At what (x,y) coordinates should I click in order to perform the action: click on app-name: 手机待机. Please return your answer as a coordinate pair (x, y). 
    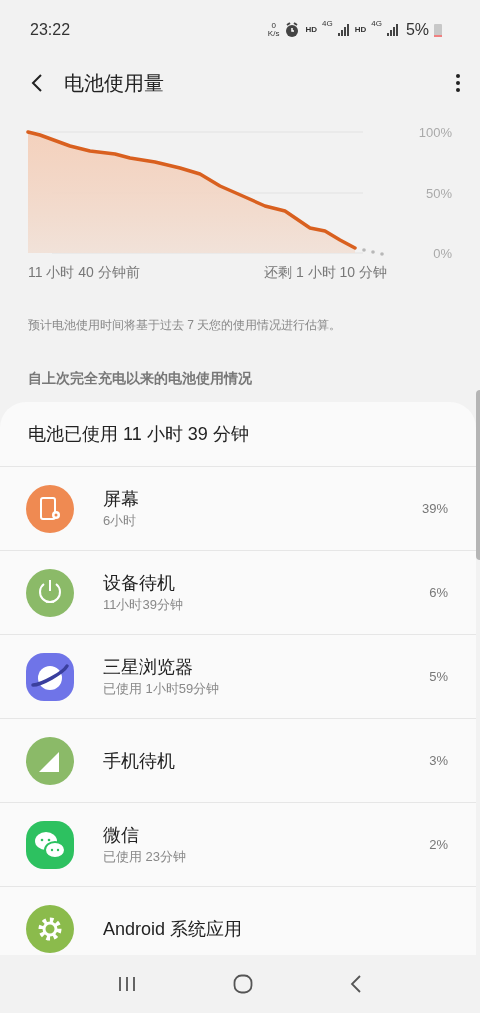
    Looking at the image, I should click on (139, 761).